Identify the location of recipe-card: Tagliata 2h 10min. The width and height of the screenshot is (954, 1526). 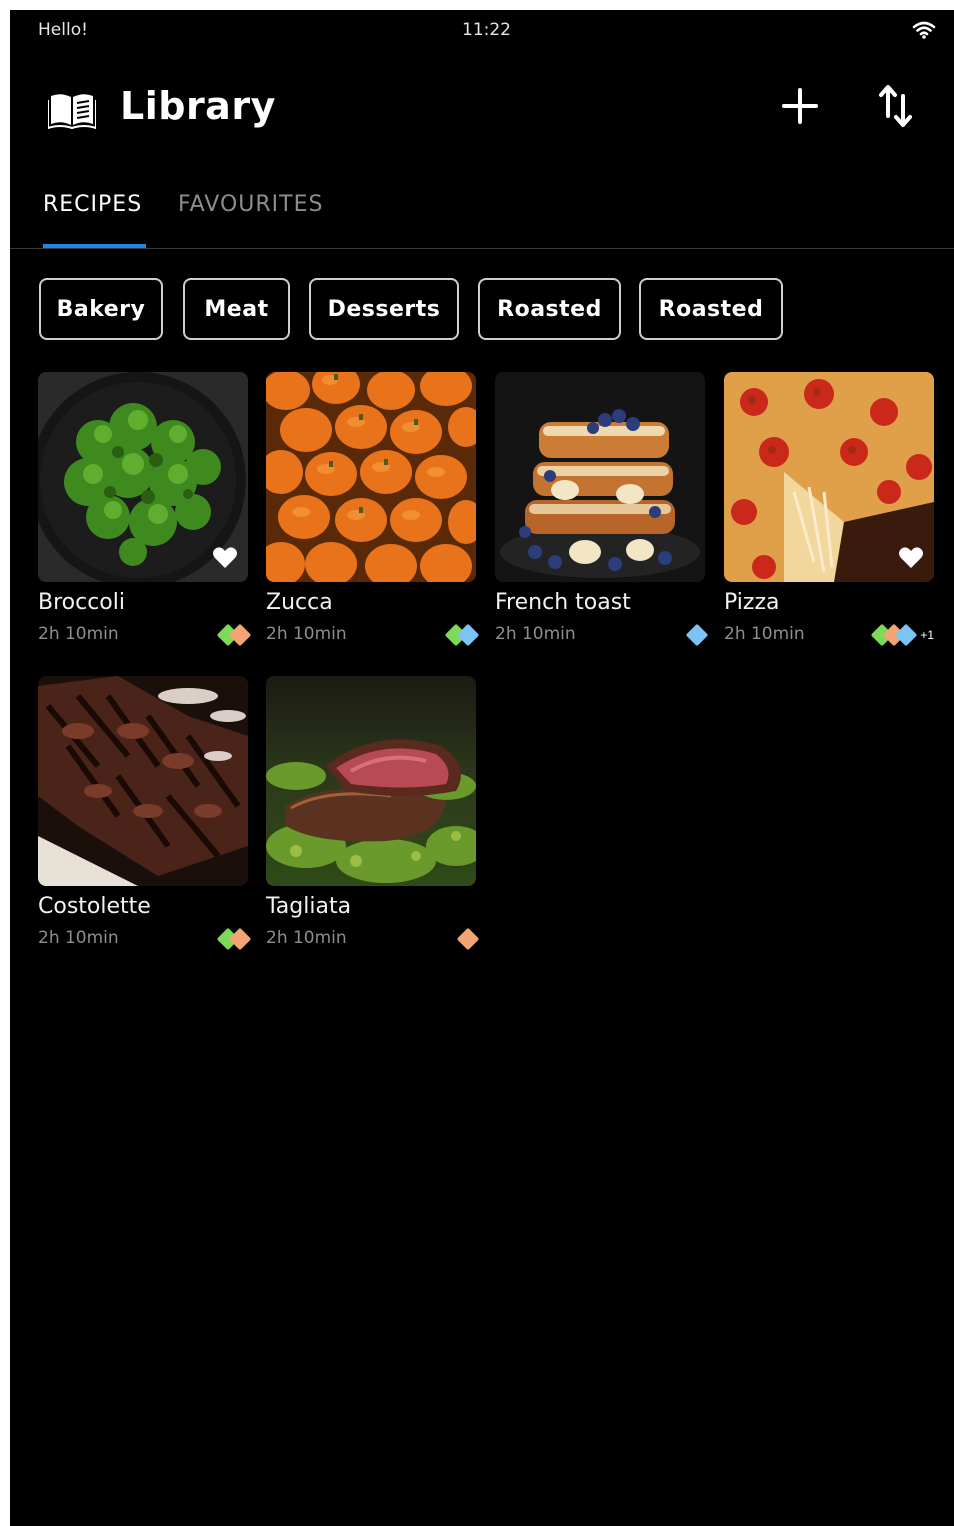
(373, 816).